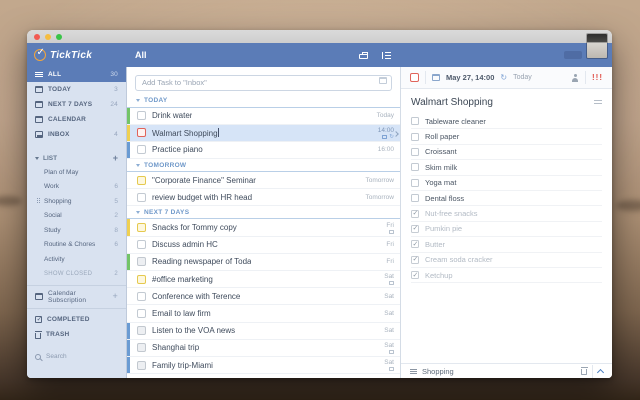 Image resolution: width=640 pixels, height=400 pixels. I want to click on close-window-button, so click(37, 36).